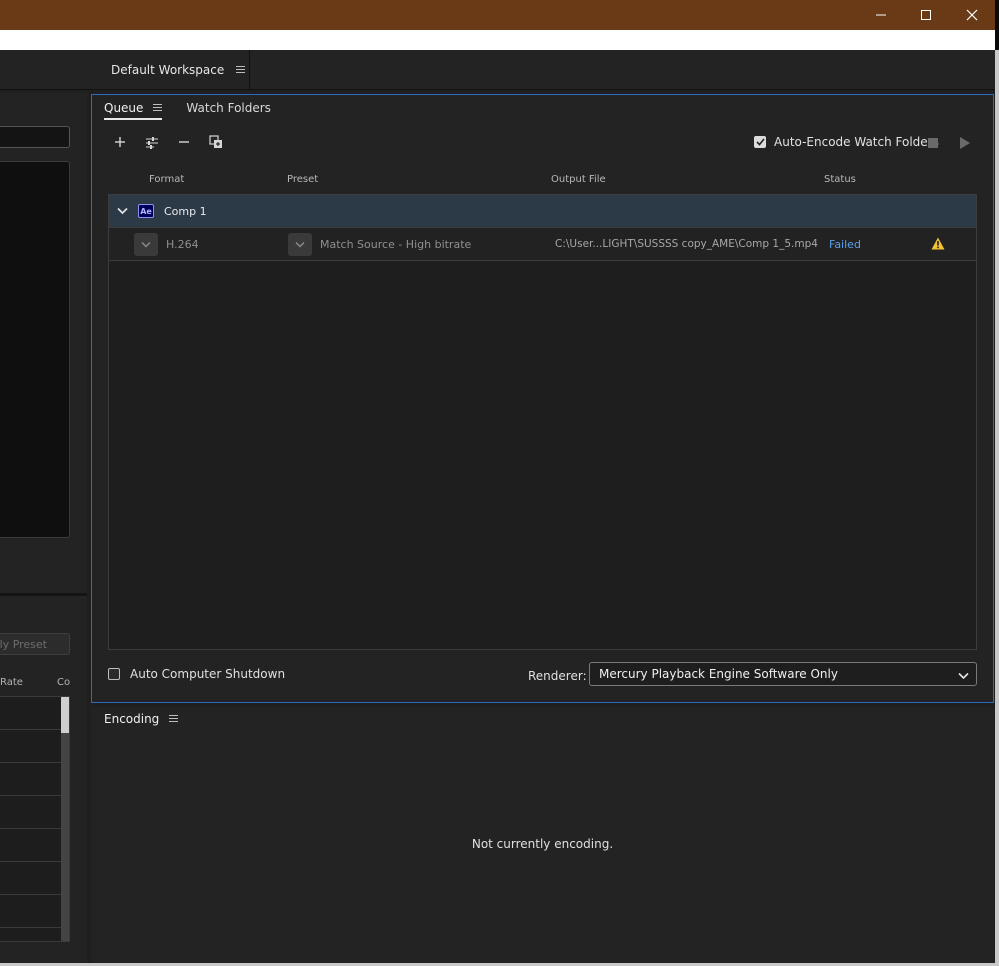 The image size is (999, 966). Describe the element at coordinates (166, 179) in the screenshot. I see `column-header-format: Format` at that location.